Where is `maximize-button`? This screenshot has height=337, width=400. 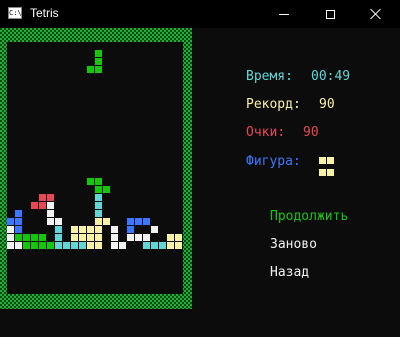 maximize-button is located at coordinates (330, 14).